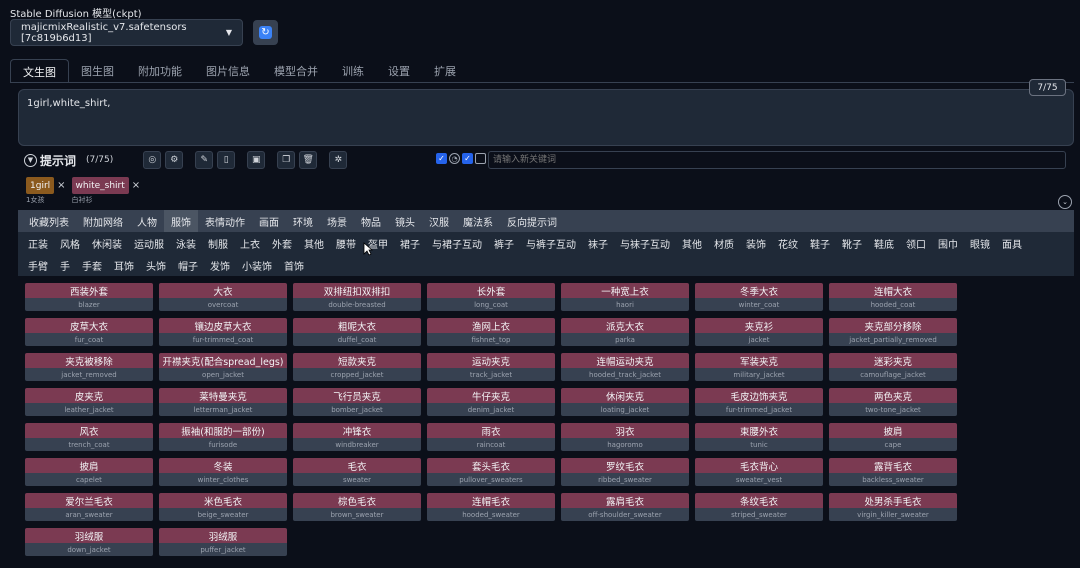 The height and width of the screenshot is (568, 1080). I want to click on refresh-button: ↻, so click(265, 32).